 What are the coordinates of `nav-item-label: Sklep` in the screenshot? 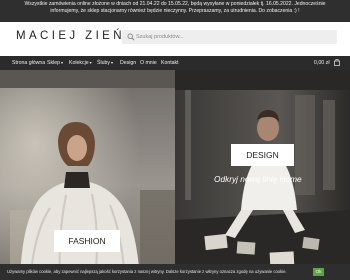 It's located at (53, 63).